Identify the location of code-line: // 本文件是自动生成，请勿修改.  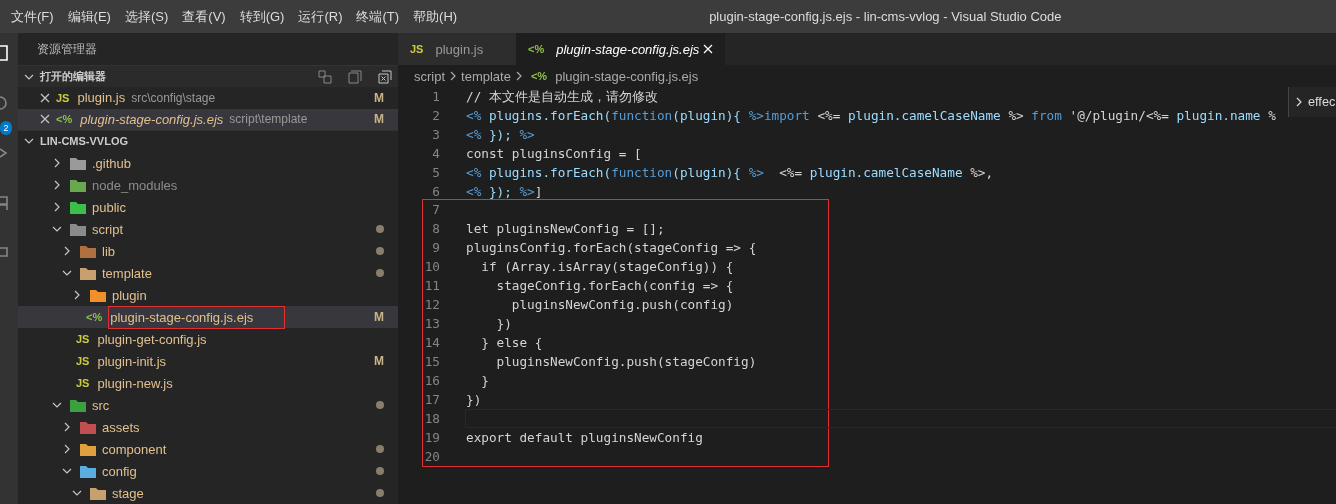
(562, 97).